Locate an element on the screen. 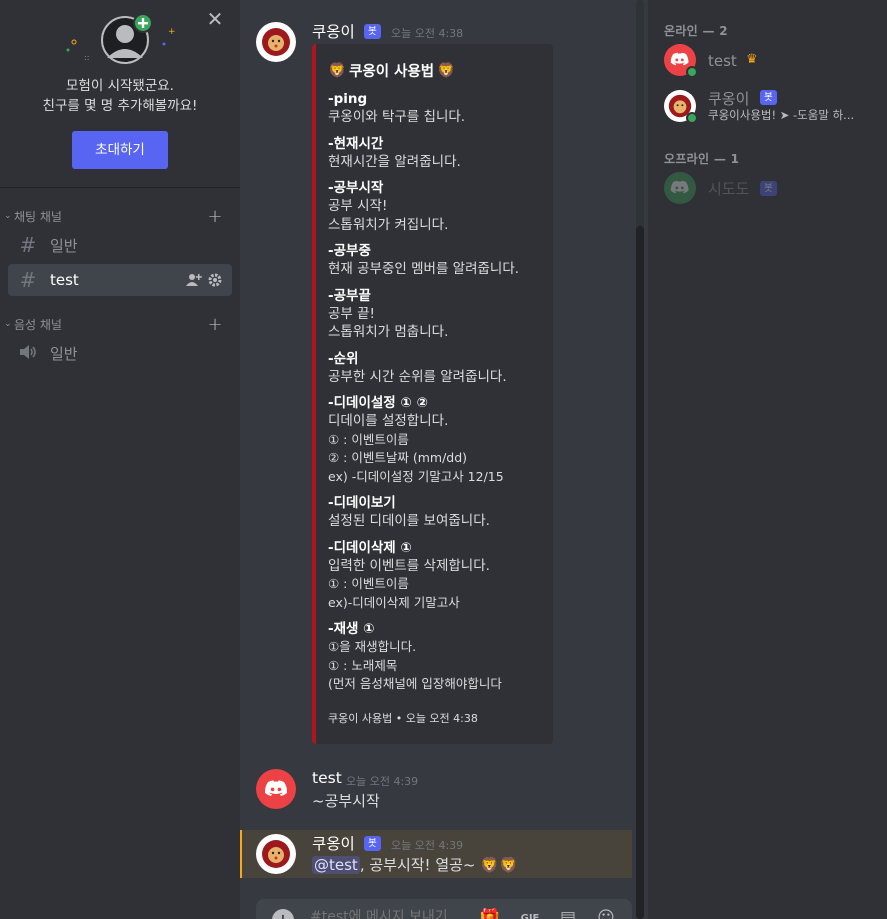 The image size is (887, 919). voice-channel-item-general: 일반 is located at coordinates (120, 353).